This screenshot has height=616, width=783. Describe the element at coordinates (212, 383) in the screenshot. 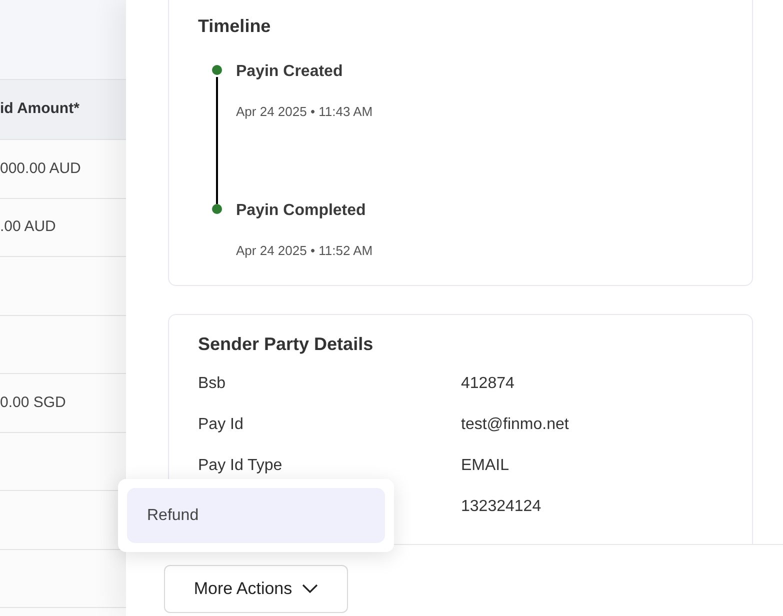

I see `field-label: Bsb` at that location.